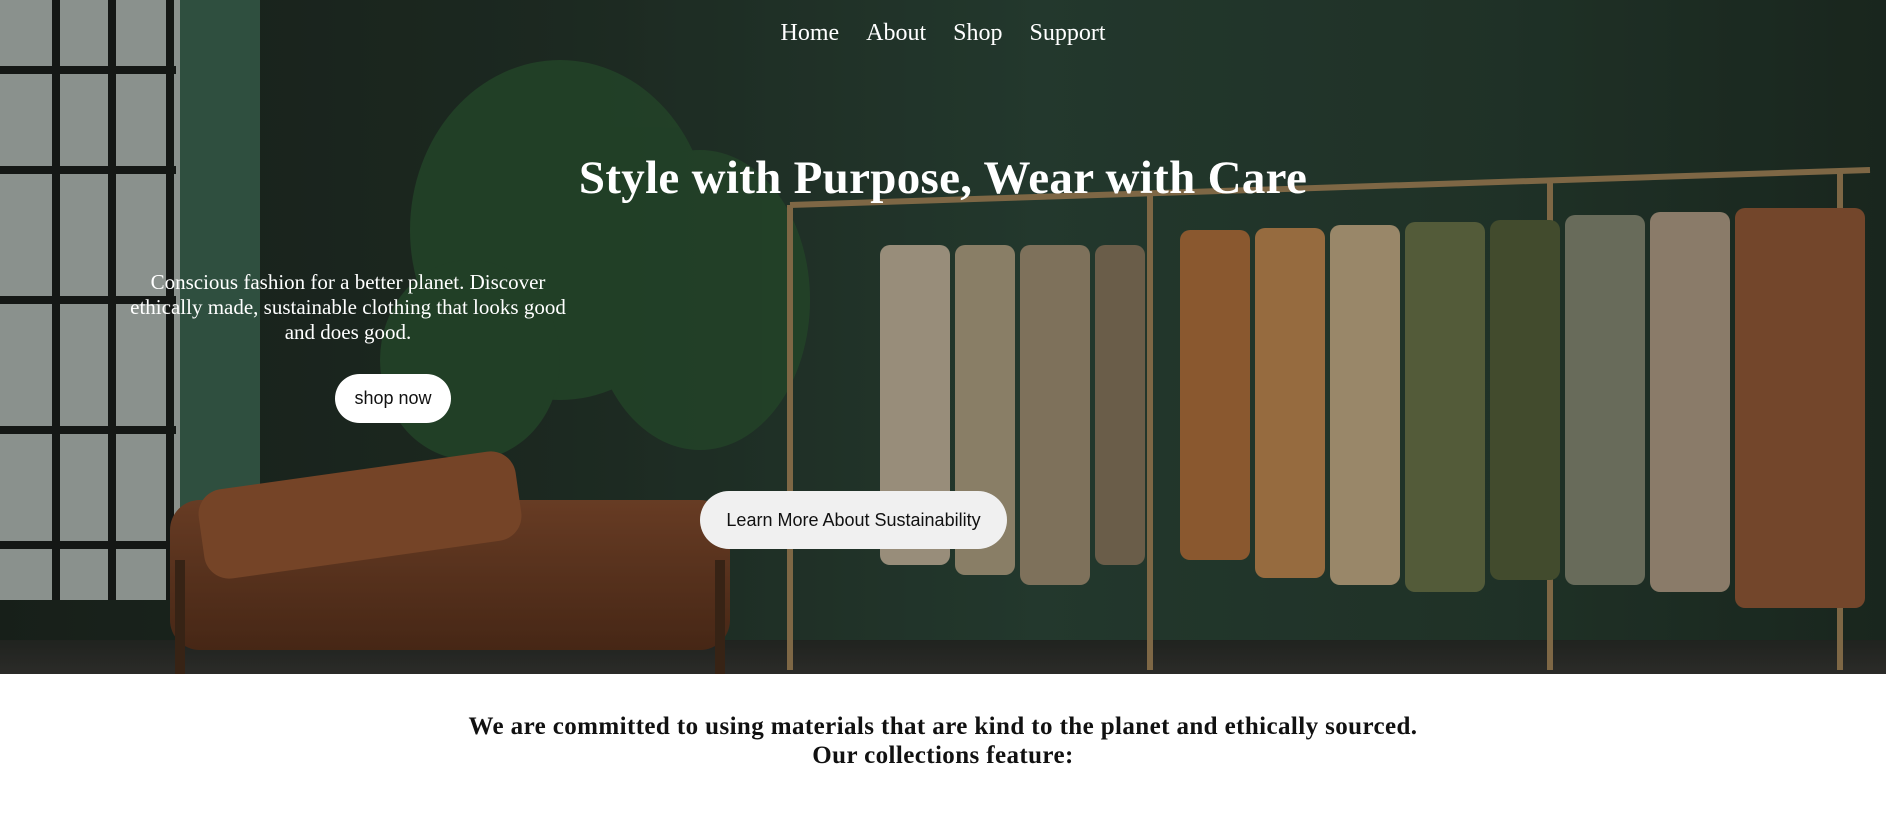 The width and height of the screenshot is (1886, 820). Describe the element at coordinates (809, 33) in the screenshot. I see `nav-home-link: Home` at that location.